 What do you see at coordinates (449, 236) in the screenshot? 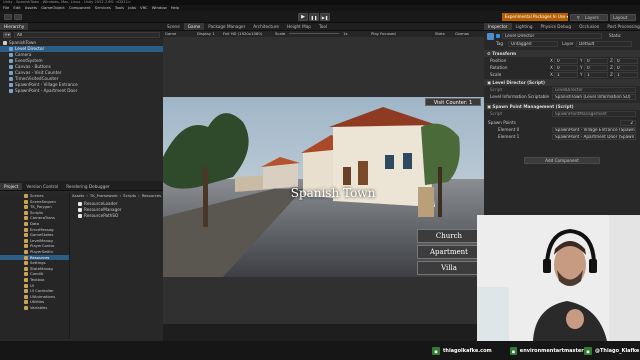
I see `destination-button-church: Church` at bounding box center [449, 236].